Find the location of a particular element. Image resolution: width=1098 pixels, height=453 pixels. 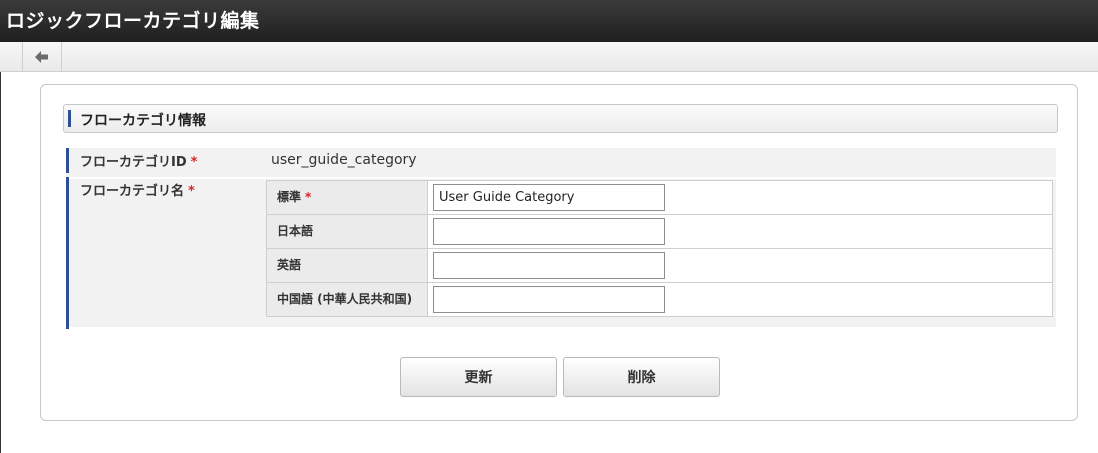

category-name-label-cell: フローカテゴリ名 * is located at coordinates (165, 253).